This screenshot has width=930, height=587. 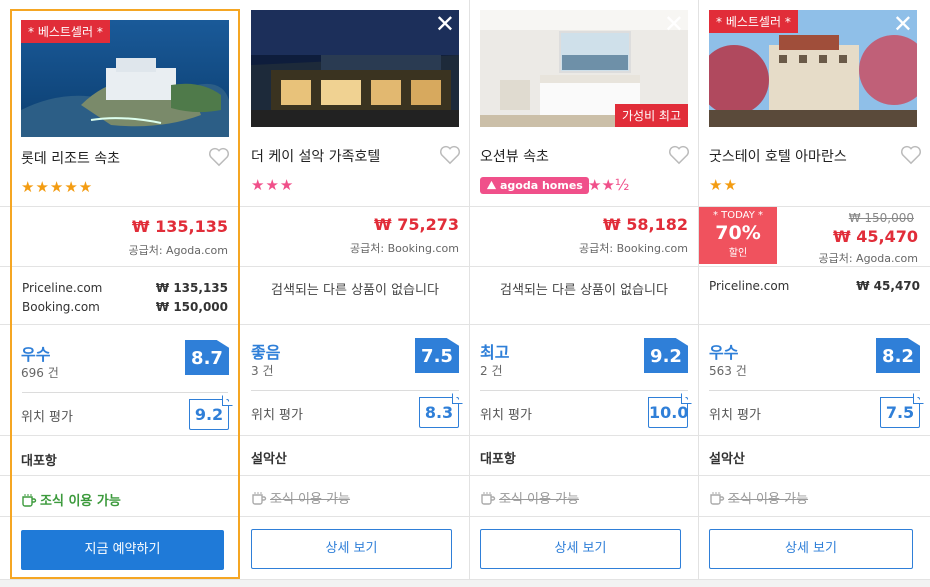 I want to click on discount-percent: 70%, so click(x=738, y=233).